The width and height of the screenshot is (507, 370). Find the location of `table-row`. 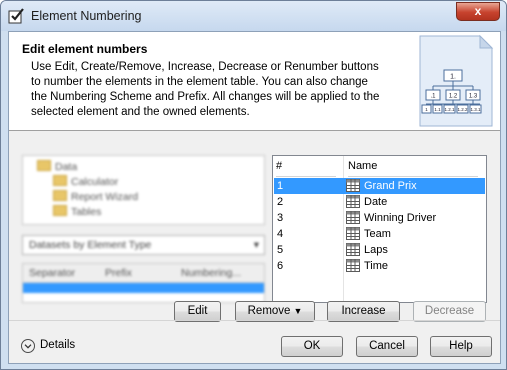

table-row is located at coordinates (143, 288).